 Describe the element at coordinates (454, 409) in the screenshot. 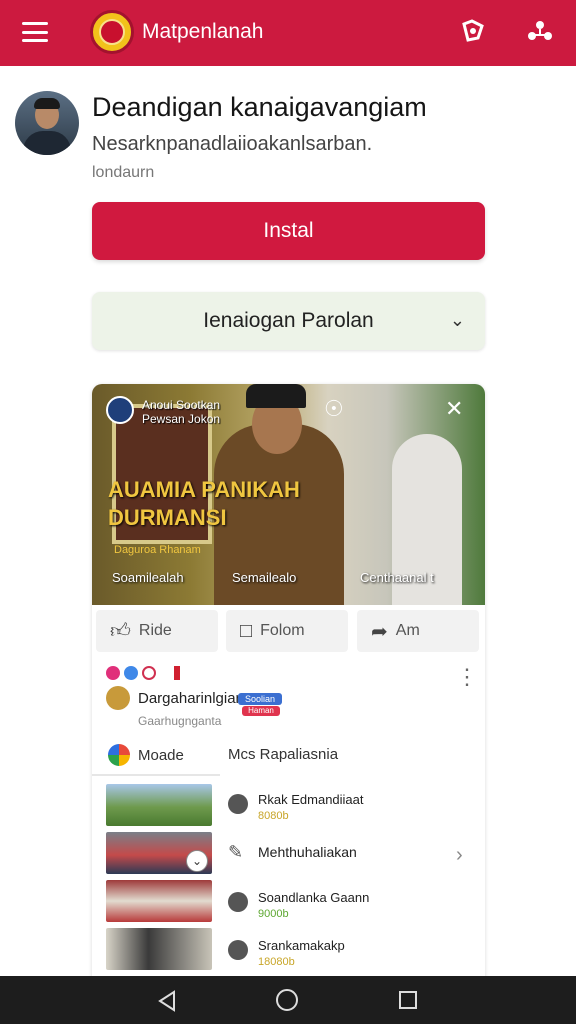

I see `close-icon: ✕` at that location.